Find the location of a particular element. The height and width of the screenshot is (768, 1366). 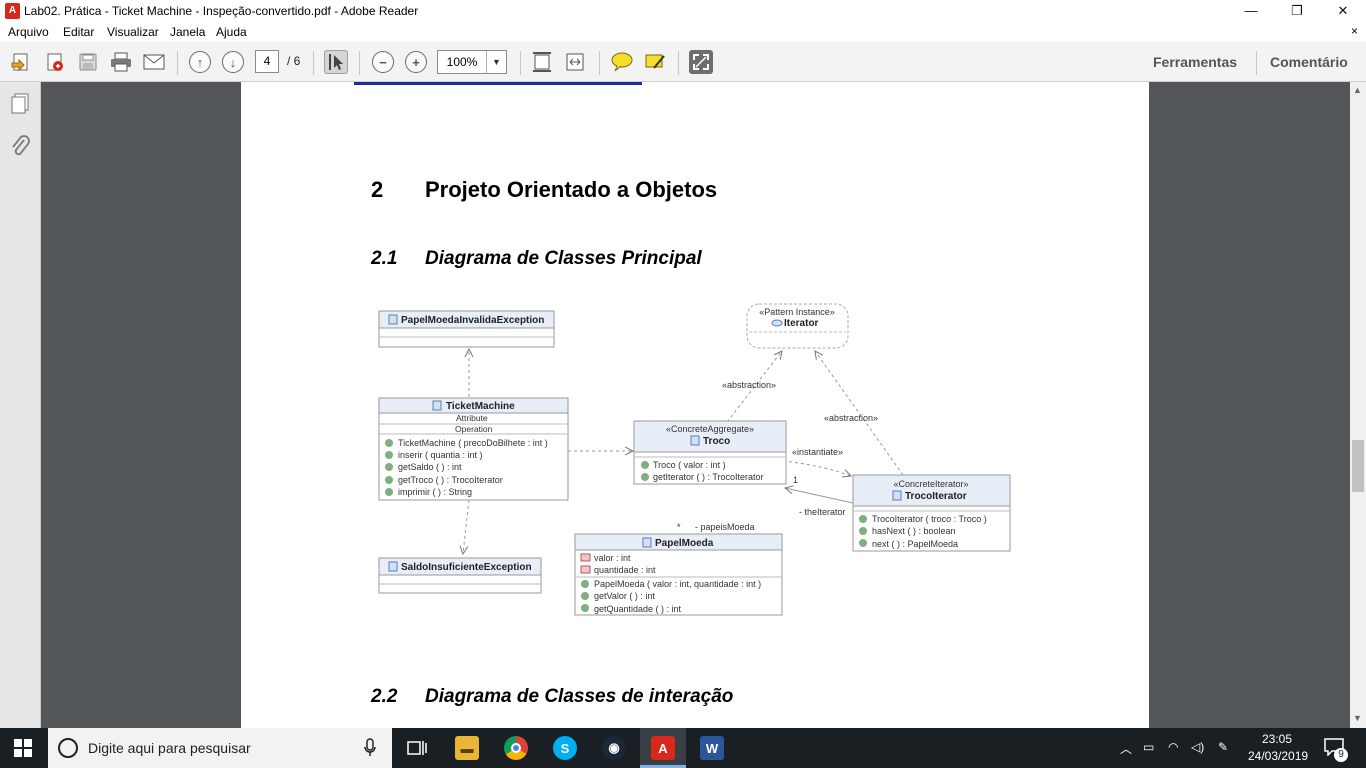

previous-page-icon: ↑ is located at coordinates (200, 62).